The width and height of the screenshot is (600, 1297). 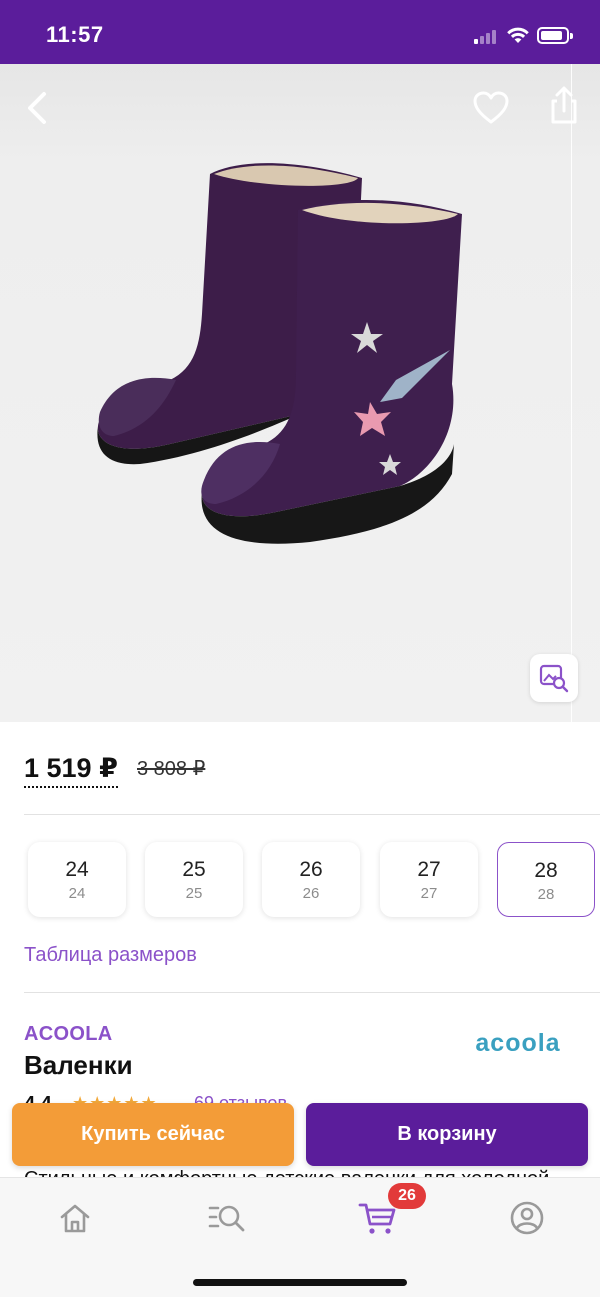 I want to click on share-button, so click(x=564, y=106).